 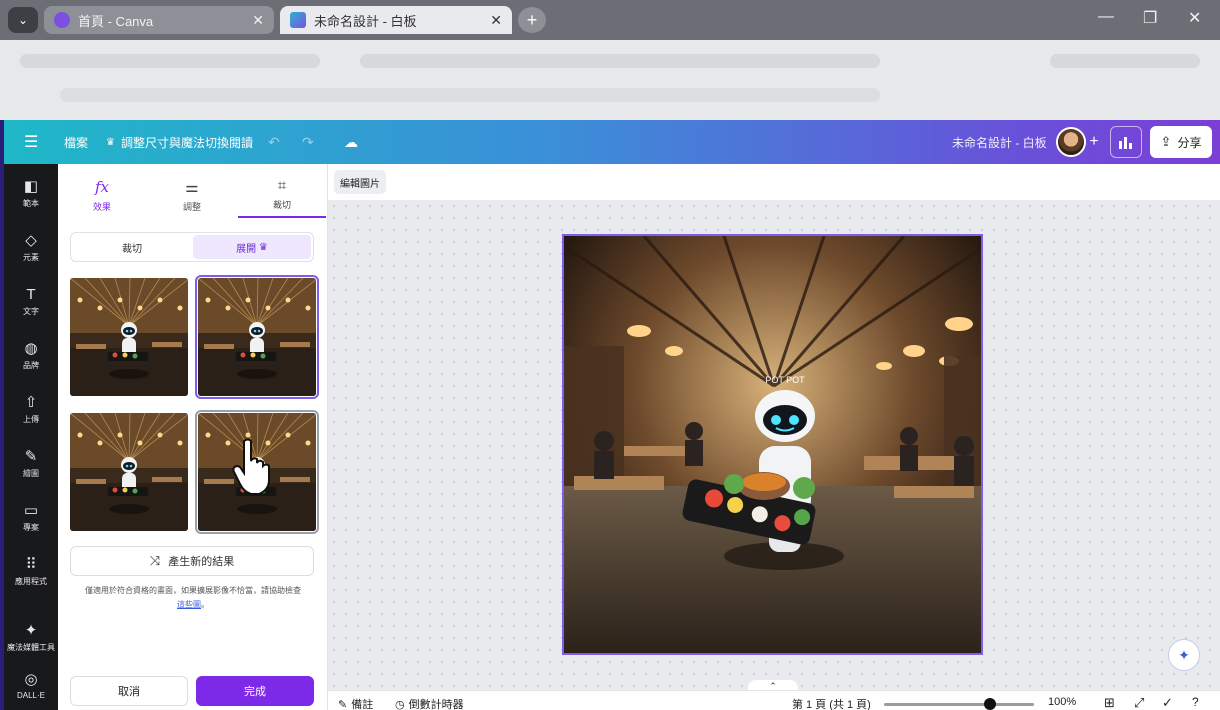 What do you see at coordinates (610, 20) in the screenshot?
I see `browser-tab-bar: ⌄ 首頁 - Canva ✕ 未命名設計 - 白板 ✕ + — ❐ ✕` at bounding box center [610, 20].